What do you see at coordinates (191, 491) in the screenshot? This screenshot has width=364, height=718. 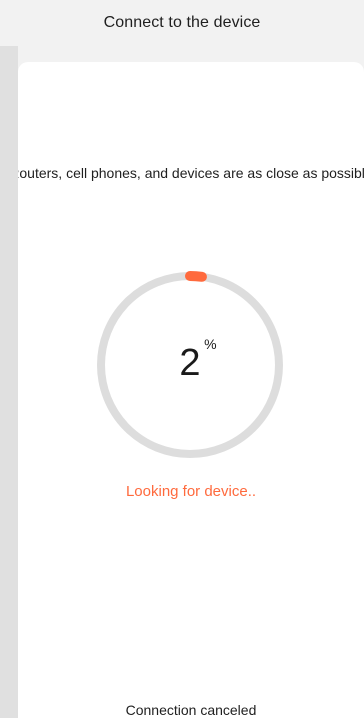 I see `device-search-status: Looking for device..` at bounding box center [191, 491].